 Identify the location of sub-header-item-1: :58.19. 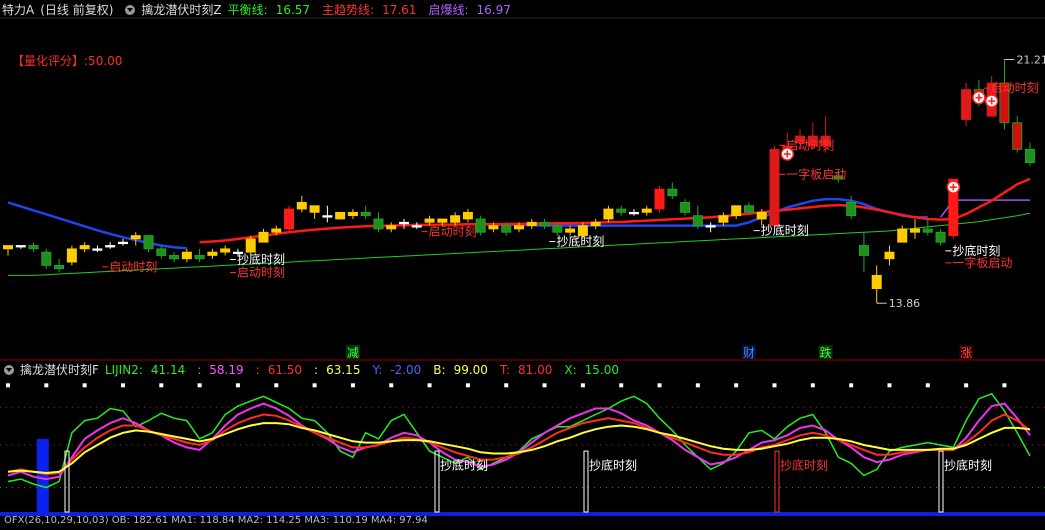
(223, 370).